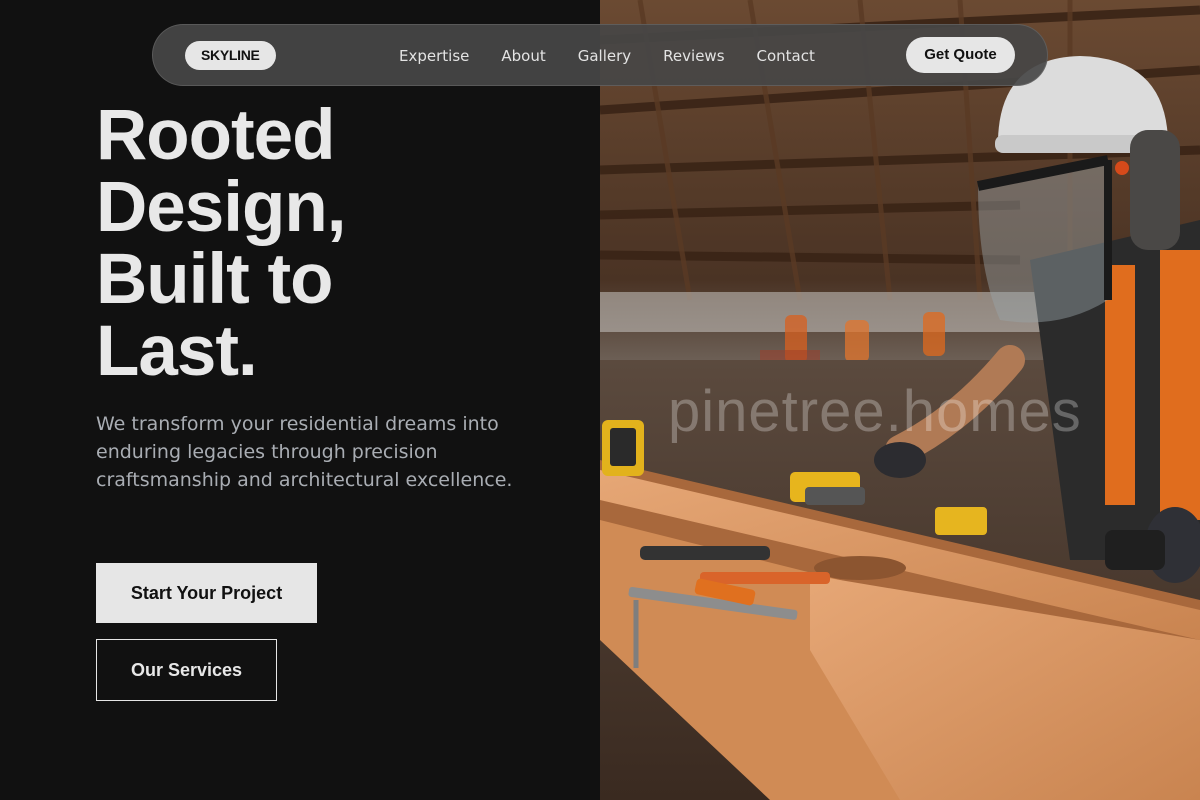  I want to click on headline-line: Rooted, so click(216, 135).